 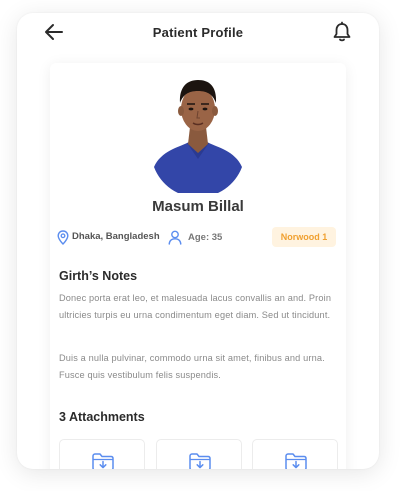 I want to click on location-text: Dhaka, Bangladesh, so click(x=116, y=236).